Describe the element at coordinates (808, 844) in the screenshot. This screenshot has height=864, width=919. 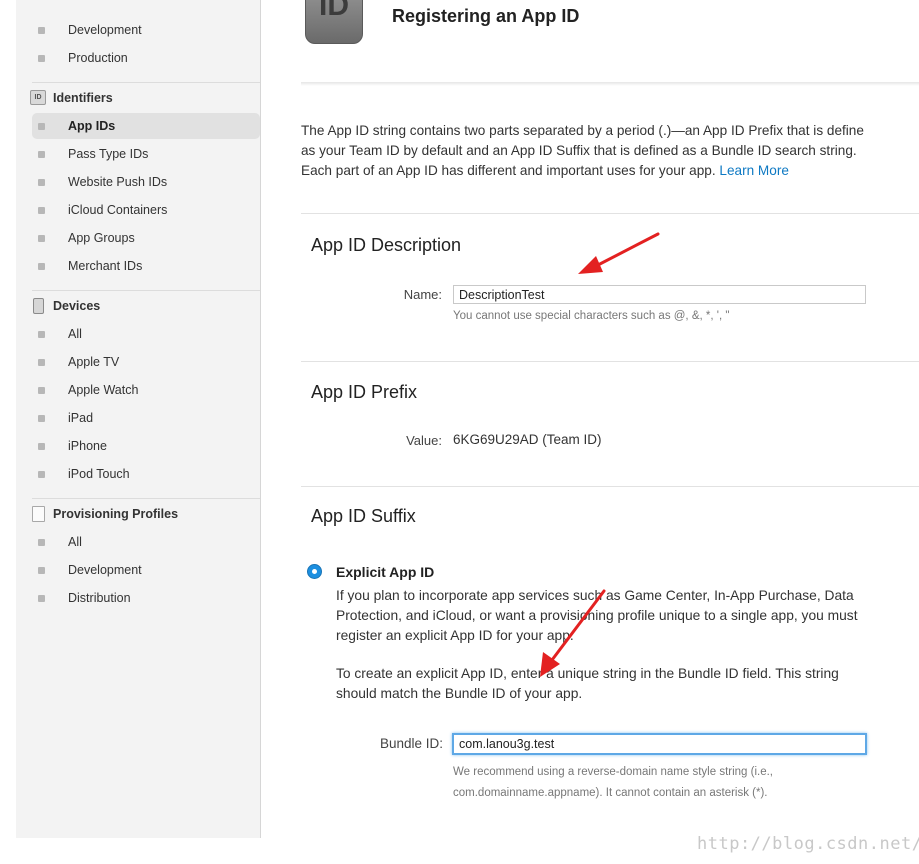
I see `watermark: http://blog.csdn.net/` at that location.